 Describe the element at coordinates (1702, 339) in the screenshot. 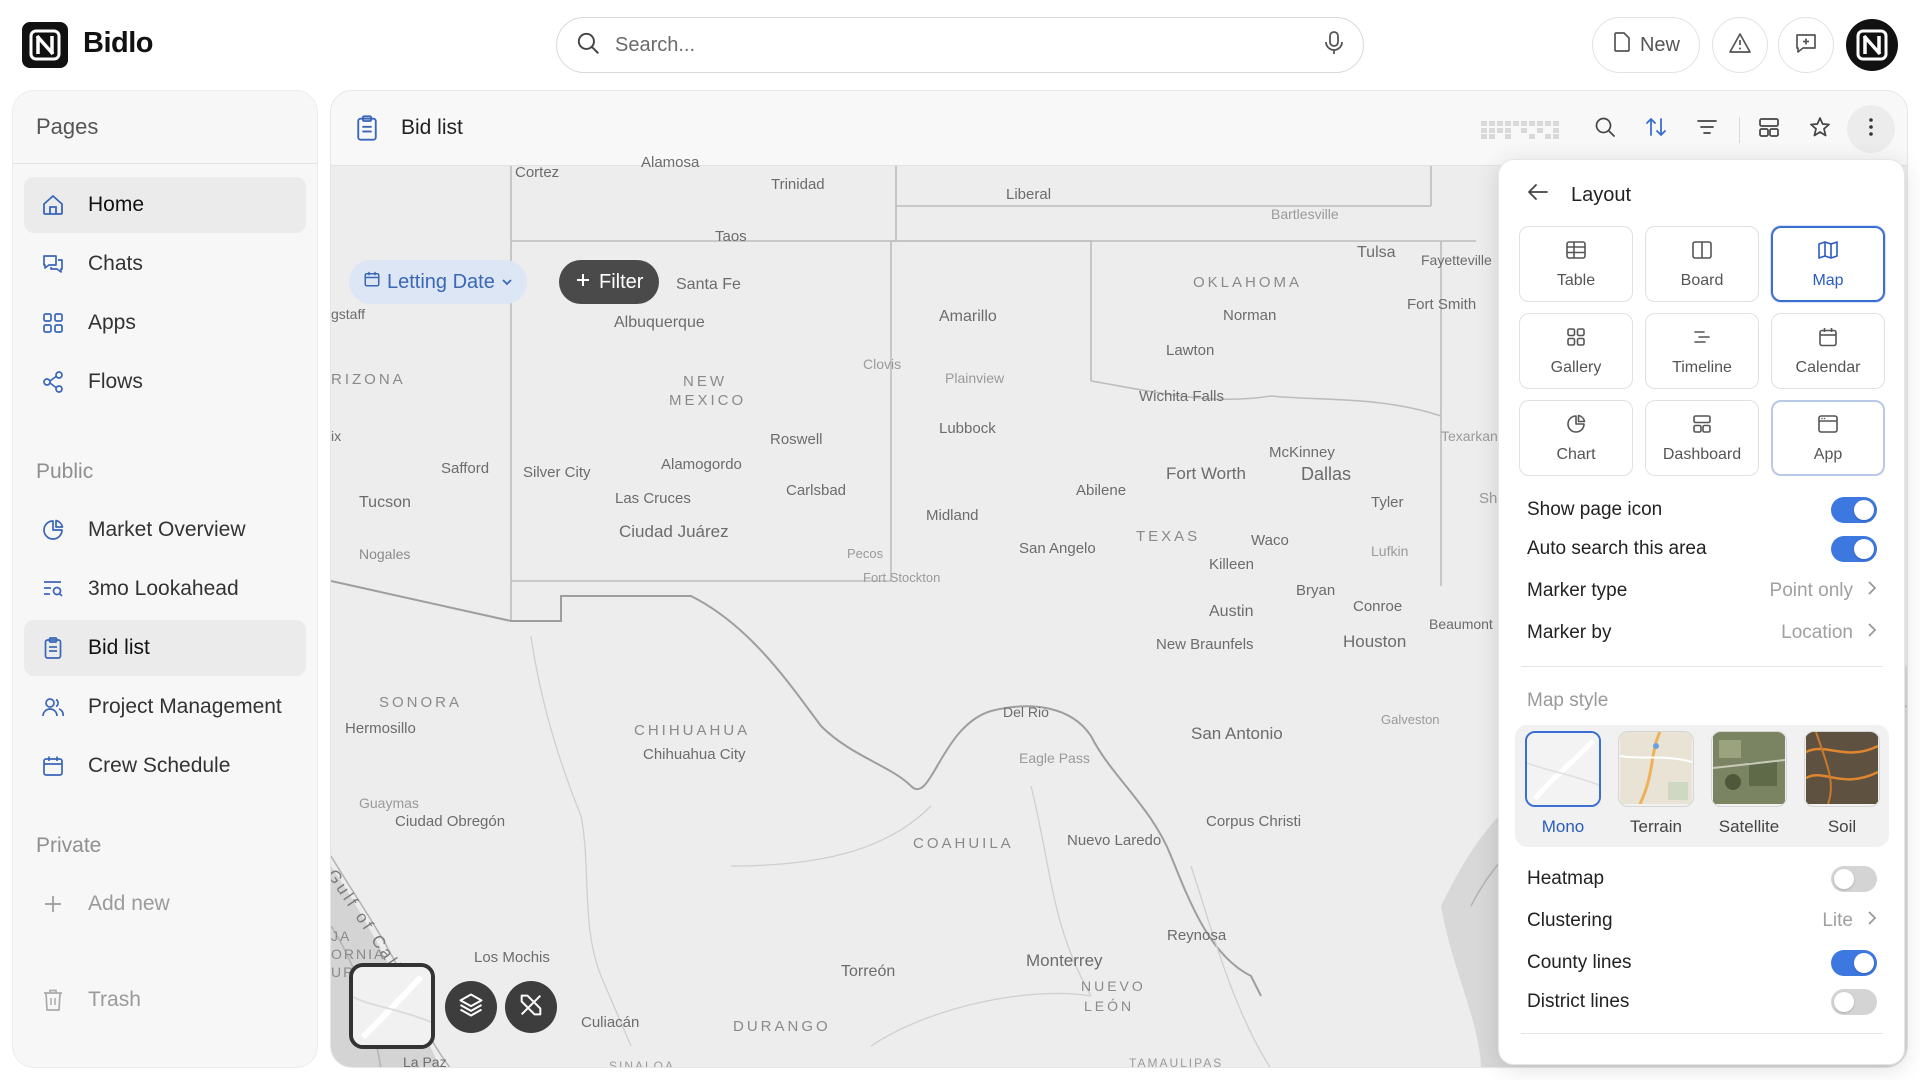

I see `timeline-icon` at that location.